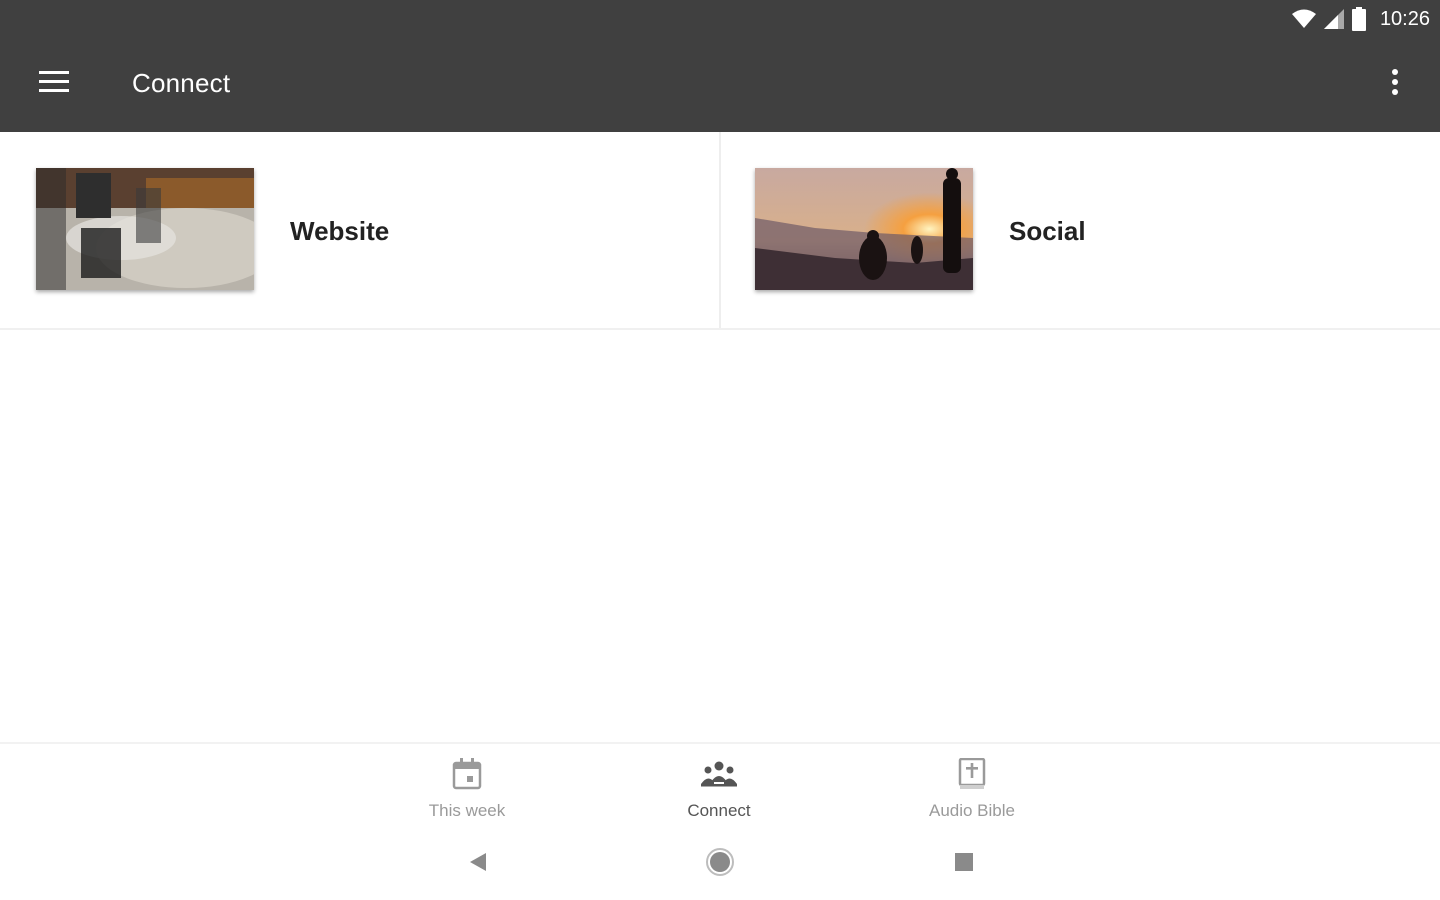 Image resolution: width=1440 pixels, height=900 pixels. I want to click on social-card: Social, so click(1079, 230).